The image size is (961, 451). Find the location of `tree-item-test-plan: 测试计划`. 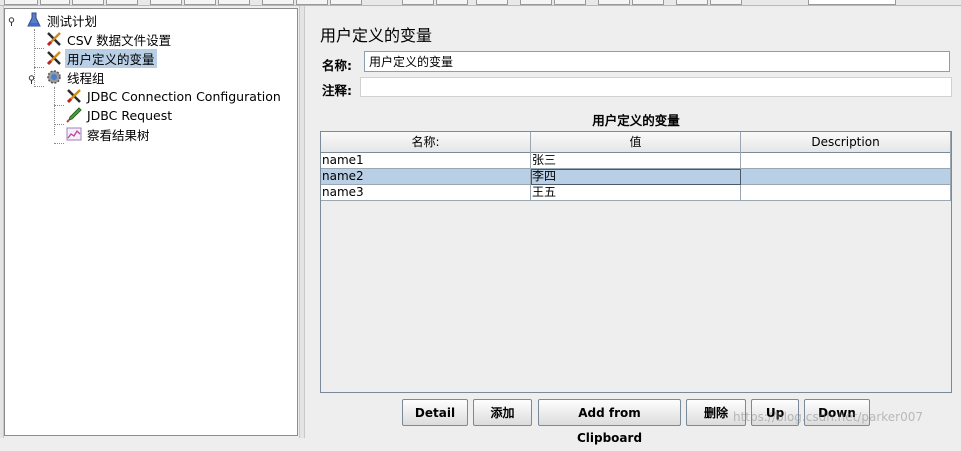

tree-item-test-plan: 测试计划 is located at coordinates (62, 20).